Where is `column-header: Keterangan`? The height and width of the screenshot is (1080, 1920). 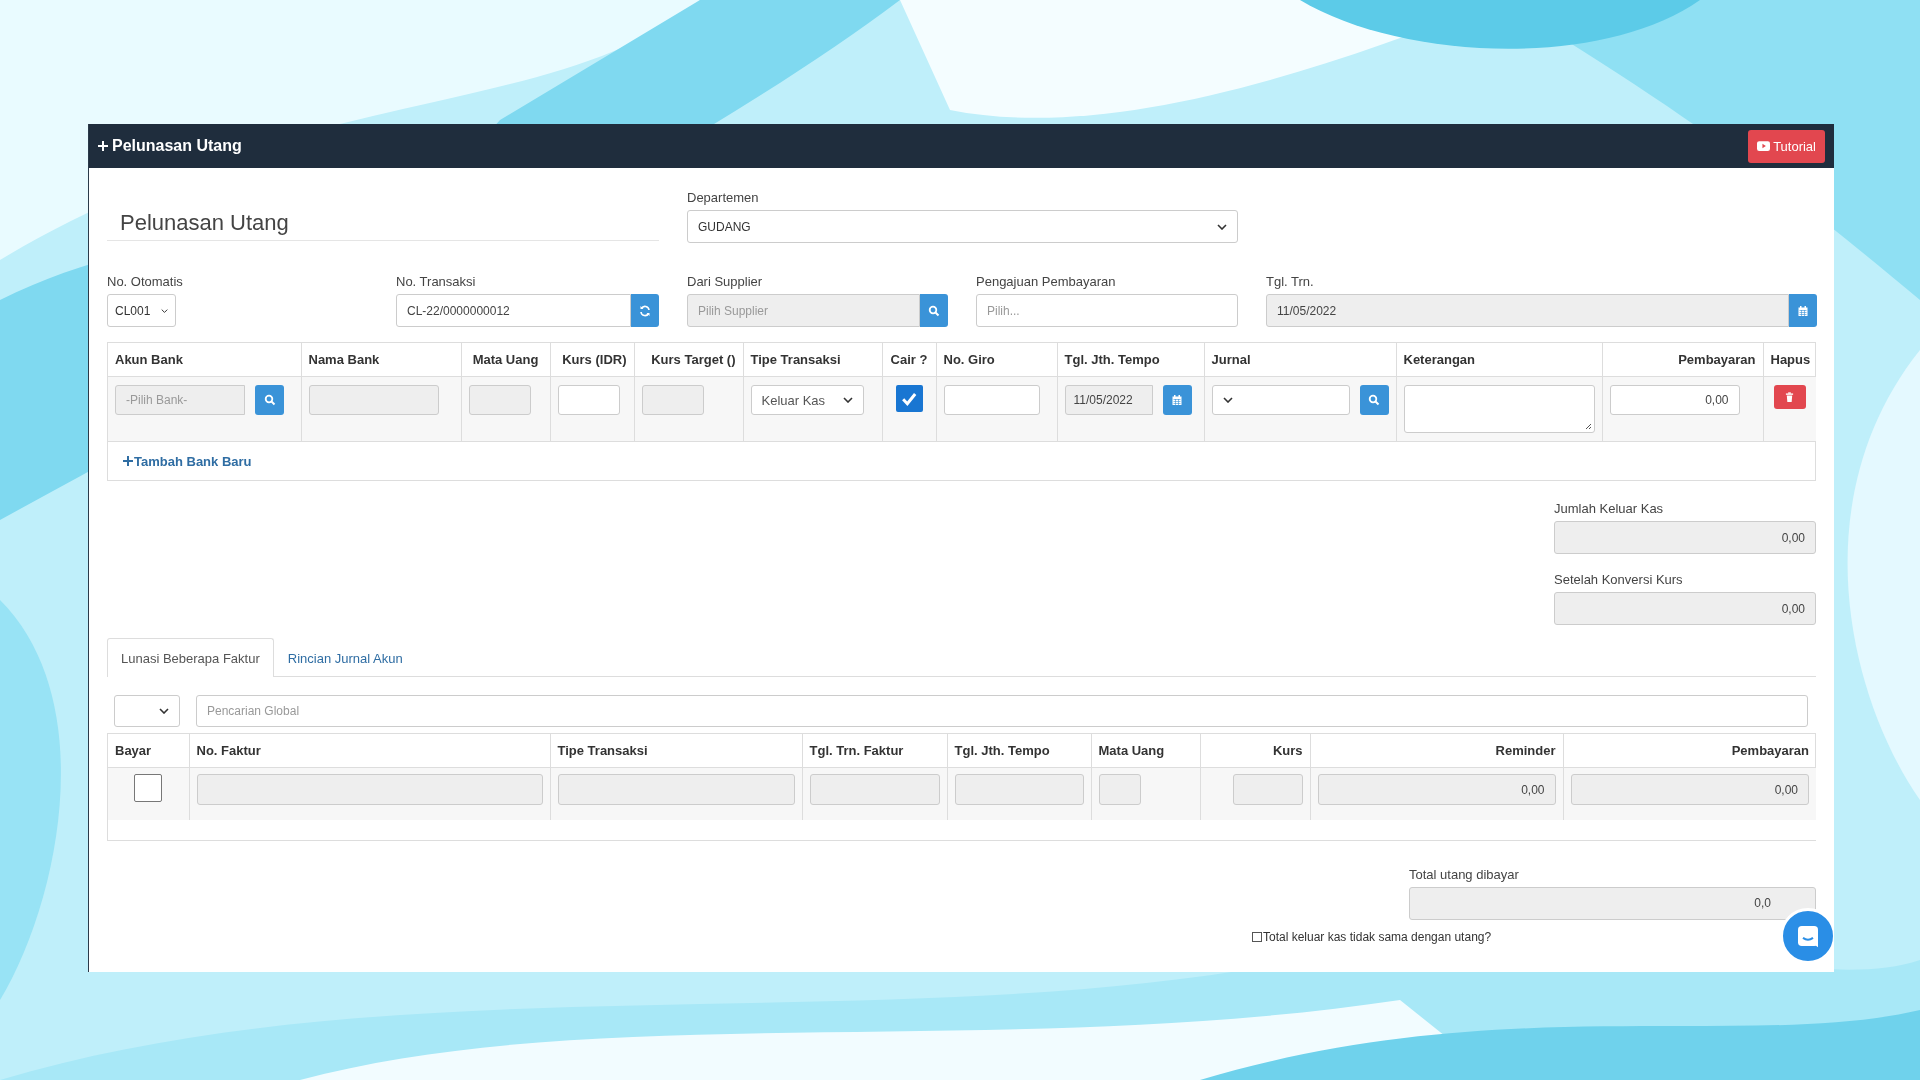
column-header: Keterangan is located at coordinates (1439, 359).